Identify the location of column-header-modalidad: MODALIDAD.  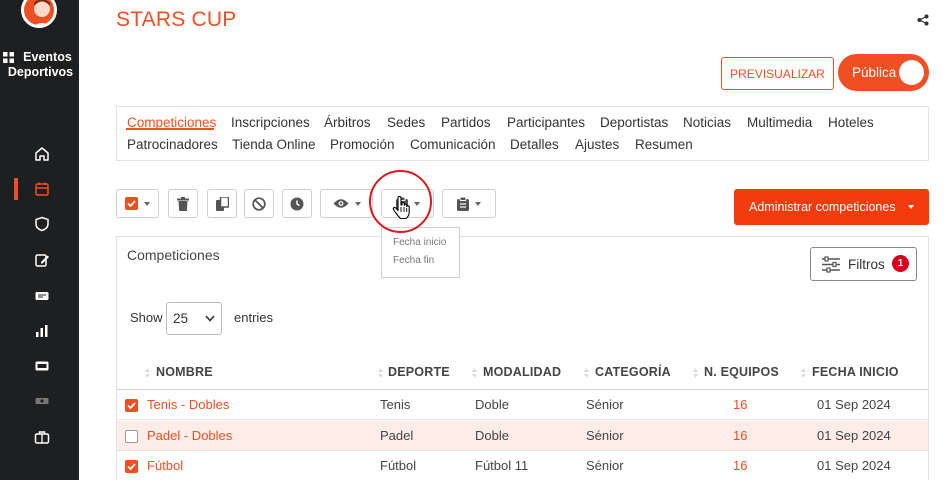
(522, 372).